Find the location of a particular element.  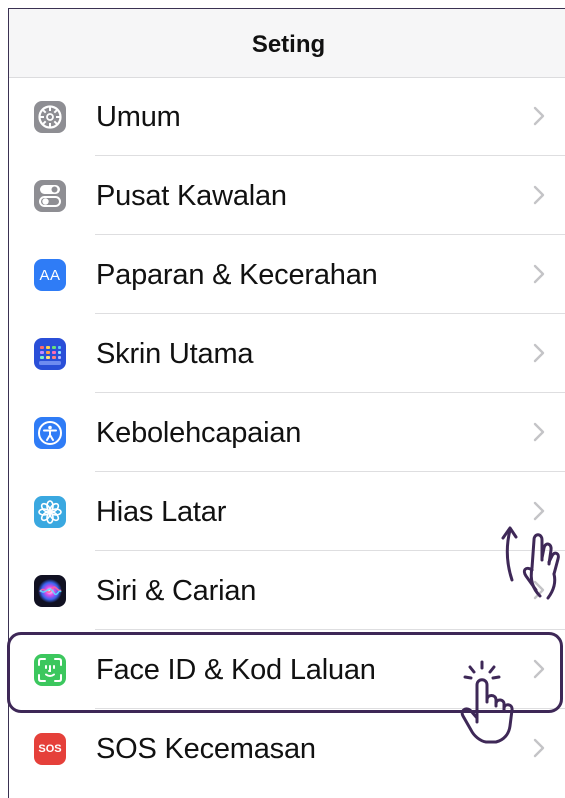

settings-item-skrin-utama: Skrin Utama is located at coordinates (287, 353).